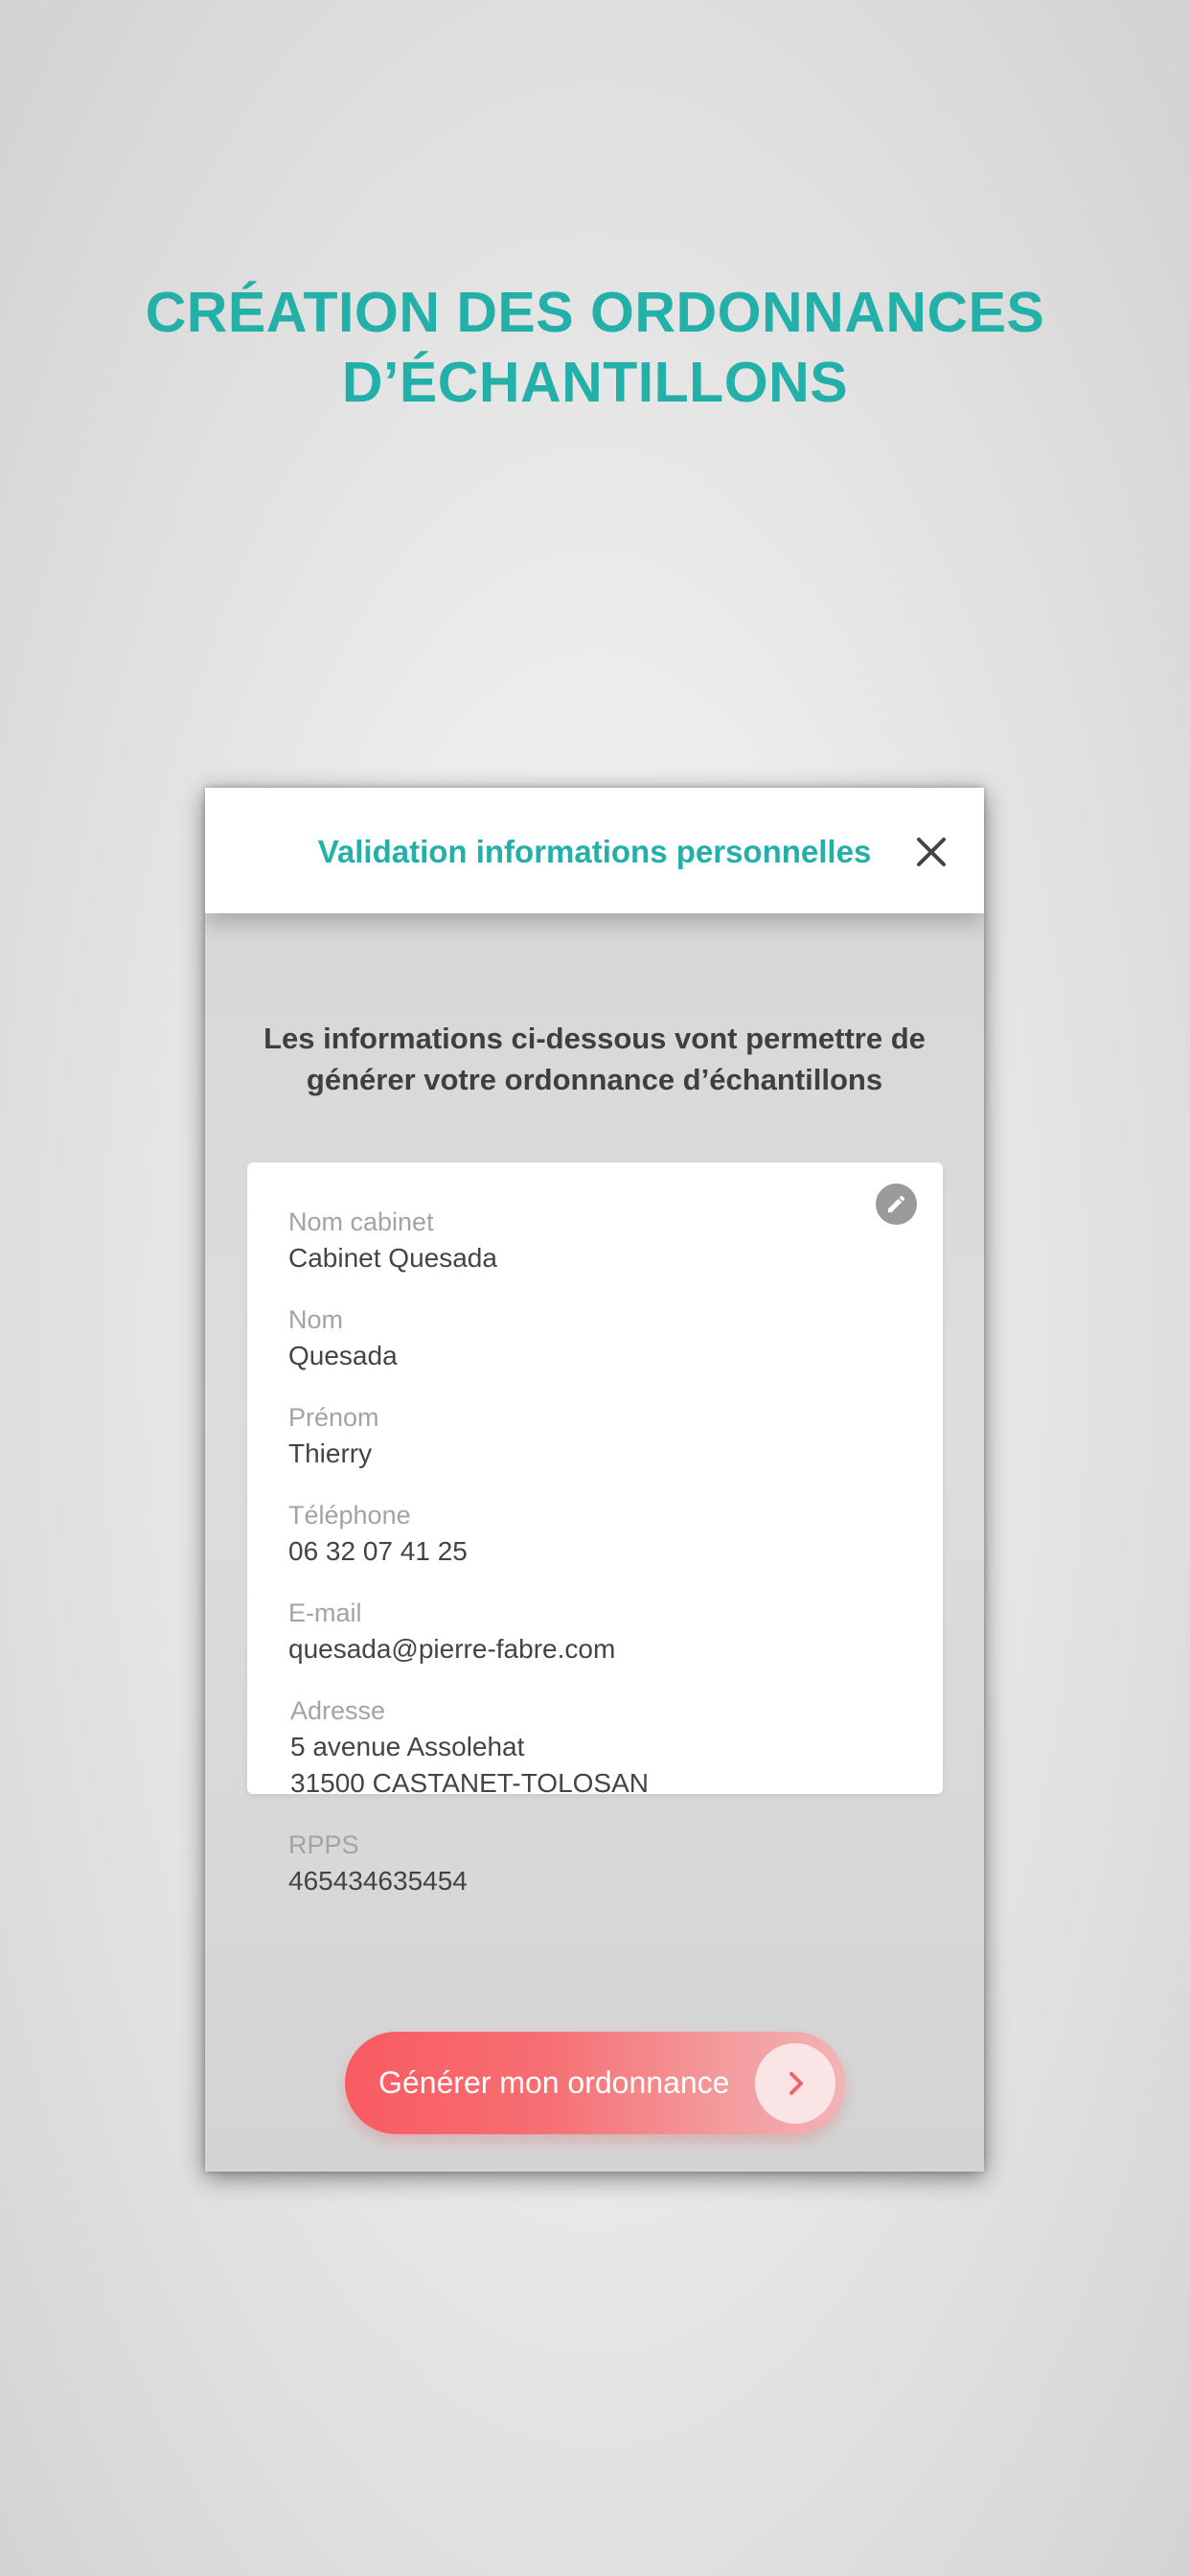 This screenshot has width=1190, height=2576. I want to click on modal-title: Validation informations personnelles, so click(594, 851).